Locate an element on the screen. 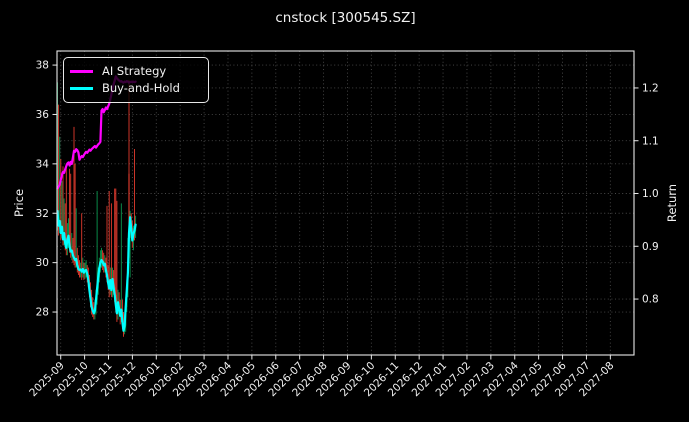 Image resolution: width=689 pixels, height=422 pixels. return-tick-label: 1.0 is located at coordinates (650, 194).